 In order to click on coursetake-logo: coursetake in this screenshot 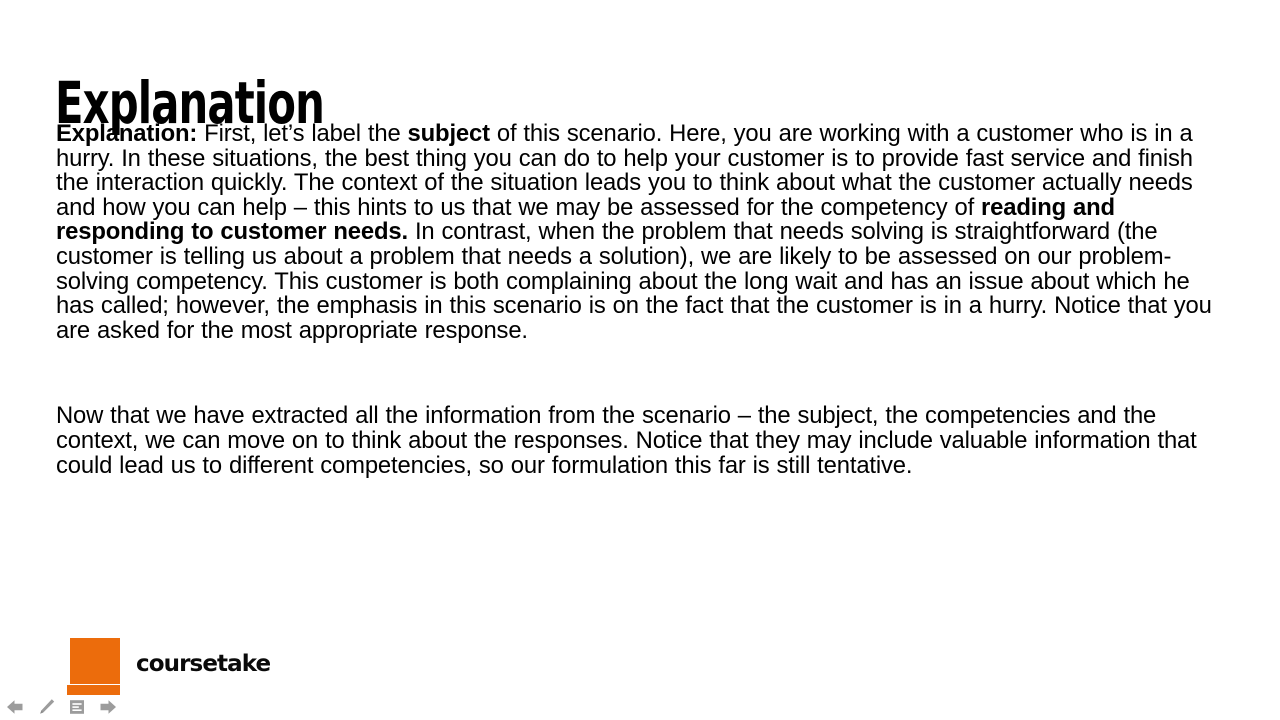, I will do `click(170, 663)`.